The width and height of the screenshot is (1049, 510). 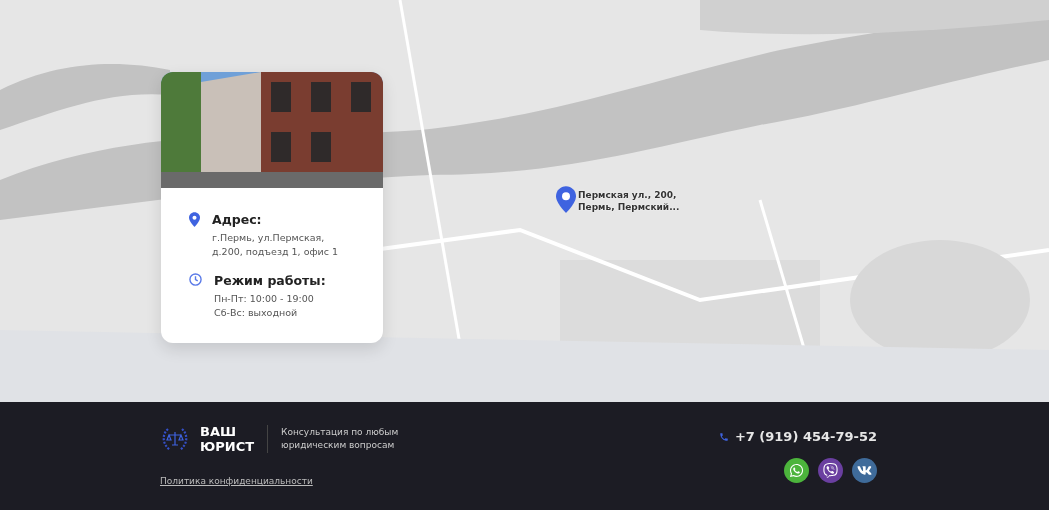 What do you see at coordinates (723, 436) in the screenshot?
I see `phone-icon` at bounding box center [723, 436].